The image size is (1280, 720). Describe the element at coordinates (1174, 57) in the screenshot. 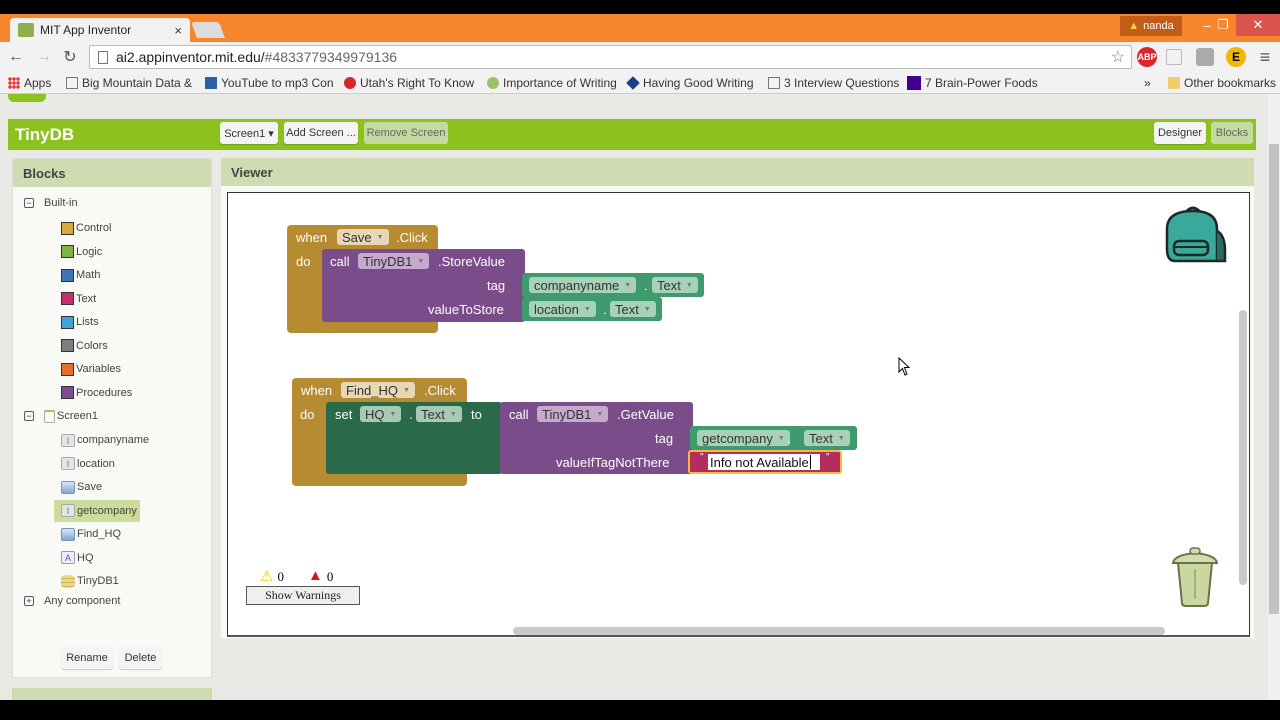

I see `checklist-extension-icon` at that location.